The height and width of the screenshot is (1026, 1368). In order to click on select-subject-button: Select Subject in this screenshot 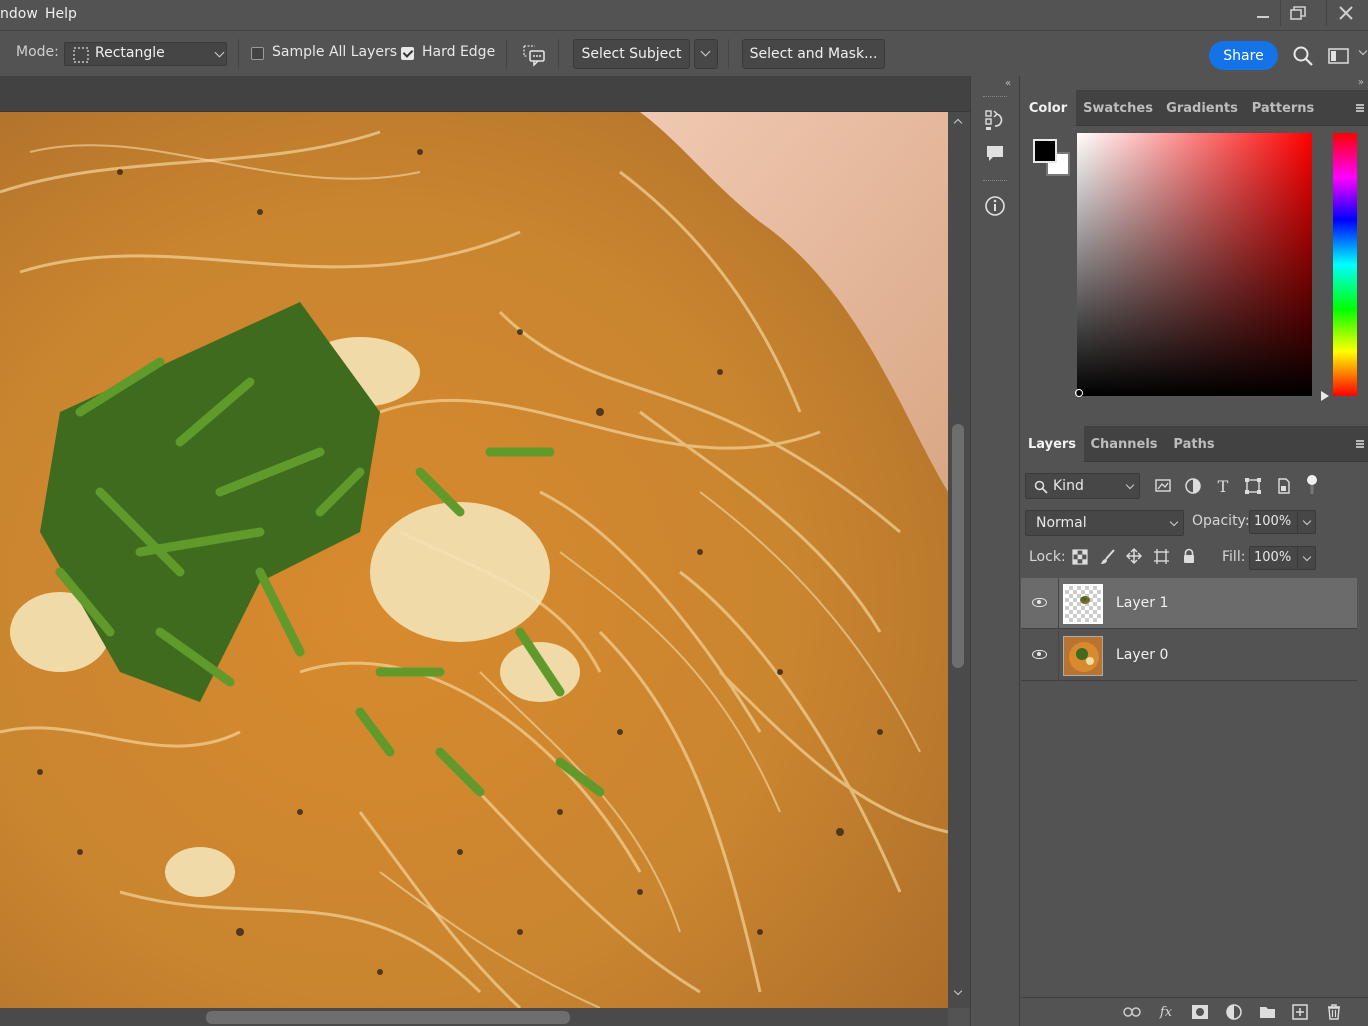, I will do `click(631, 54)`.